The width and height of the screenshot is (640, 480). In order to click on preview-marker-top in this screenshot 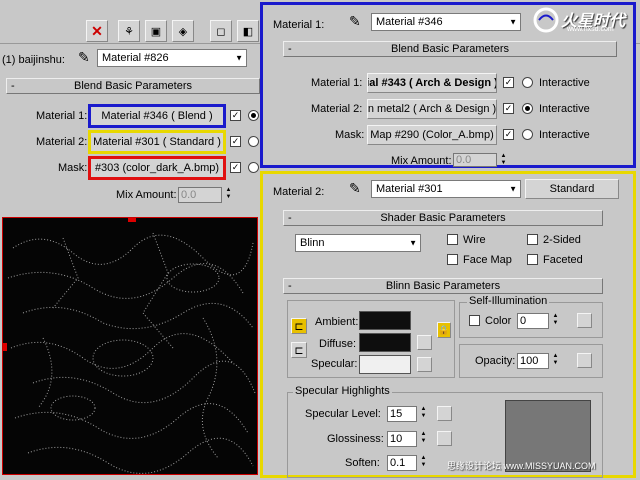, I will do `click(132, 220)`.